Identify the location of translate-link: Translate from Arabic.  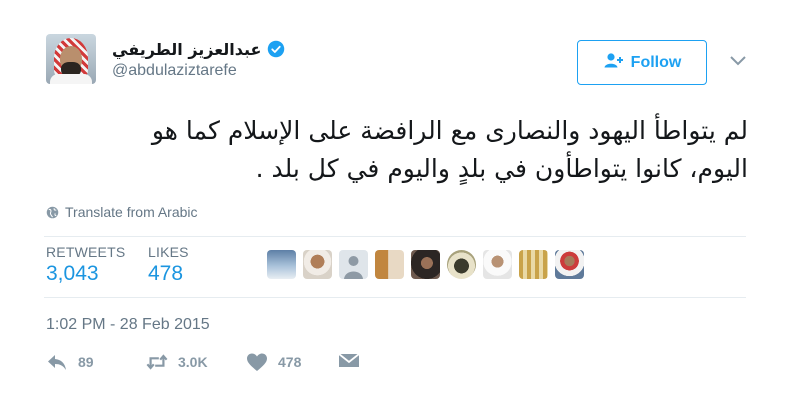
(122, 212).